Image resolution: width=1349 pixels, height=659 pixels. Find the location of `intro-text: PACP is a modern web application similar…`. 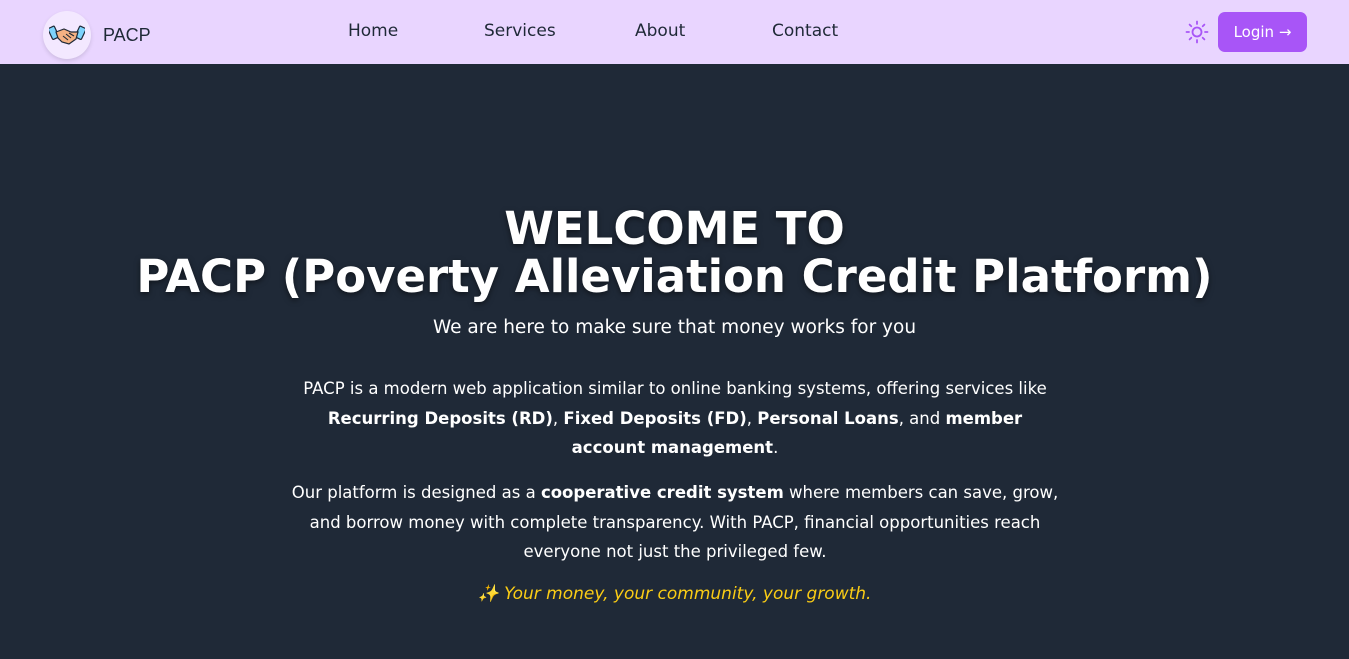

intro-text: PACP is a modern web application similar… is located at coordinates (675, 388).